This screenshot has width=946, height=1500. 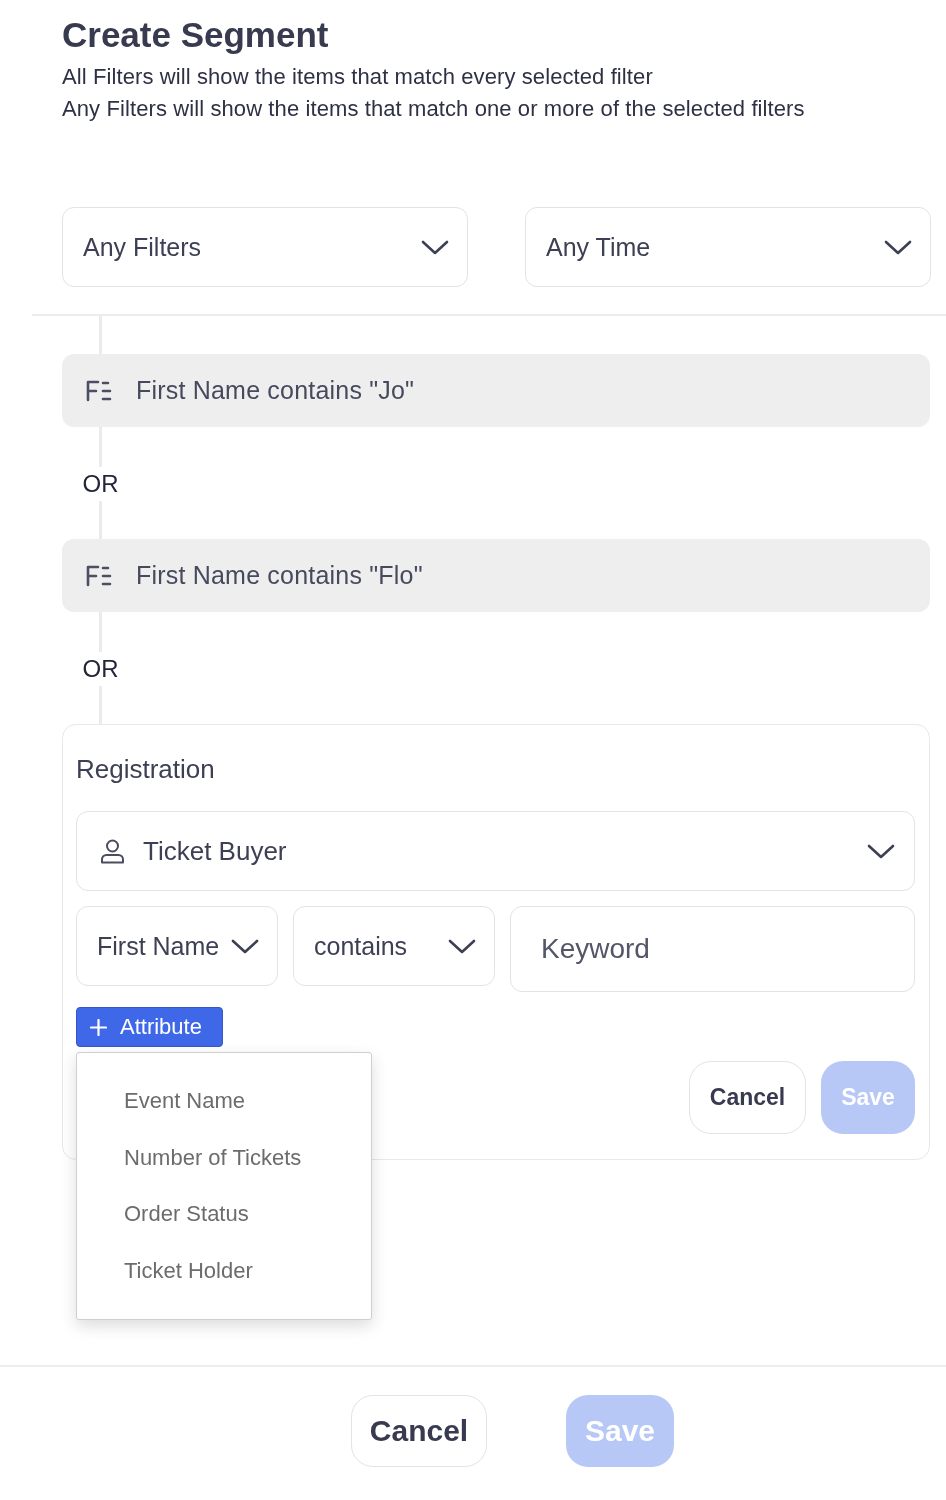 What do you see at coordinates (394, 946) in the screenshot?
I see `operator-select: contains` at bounding box center [394, 946].